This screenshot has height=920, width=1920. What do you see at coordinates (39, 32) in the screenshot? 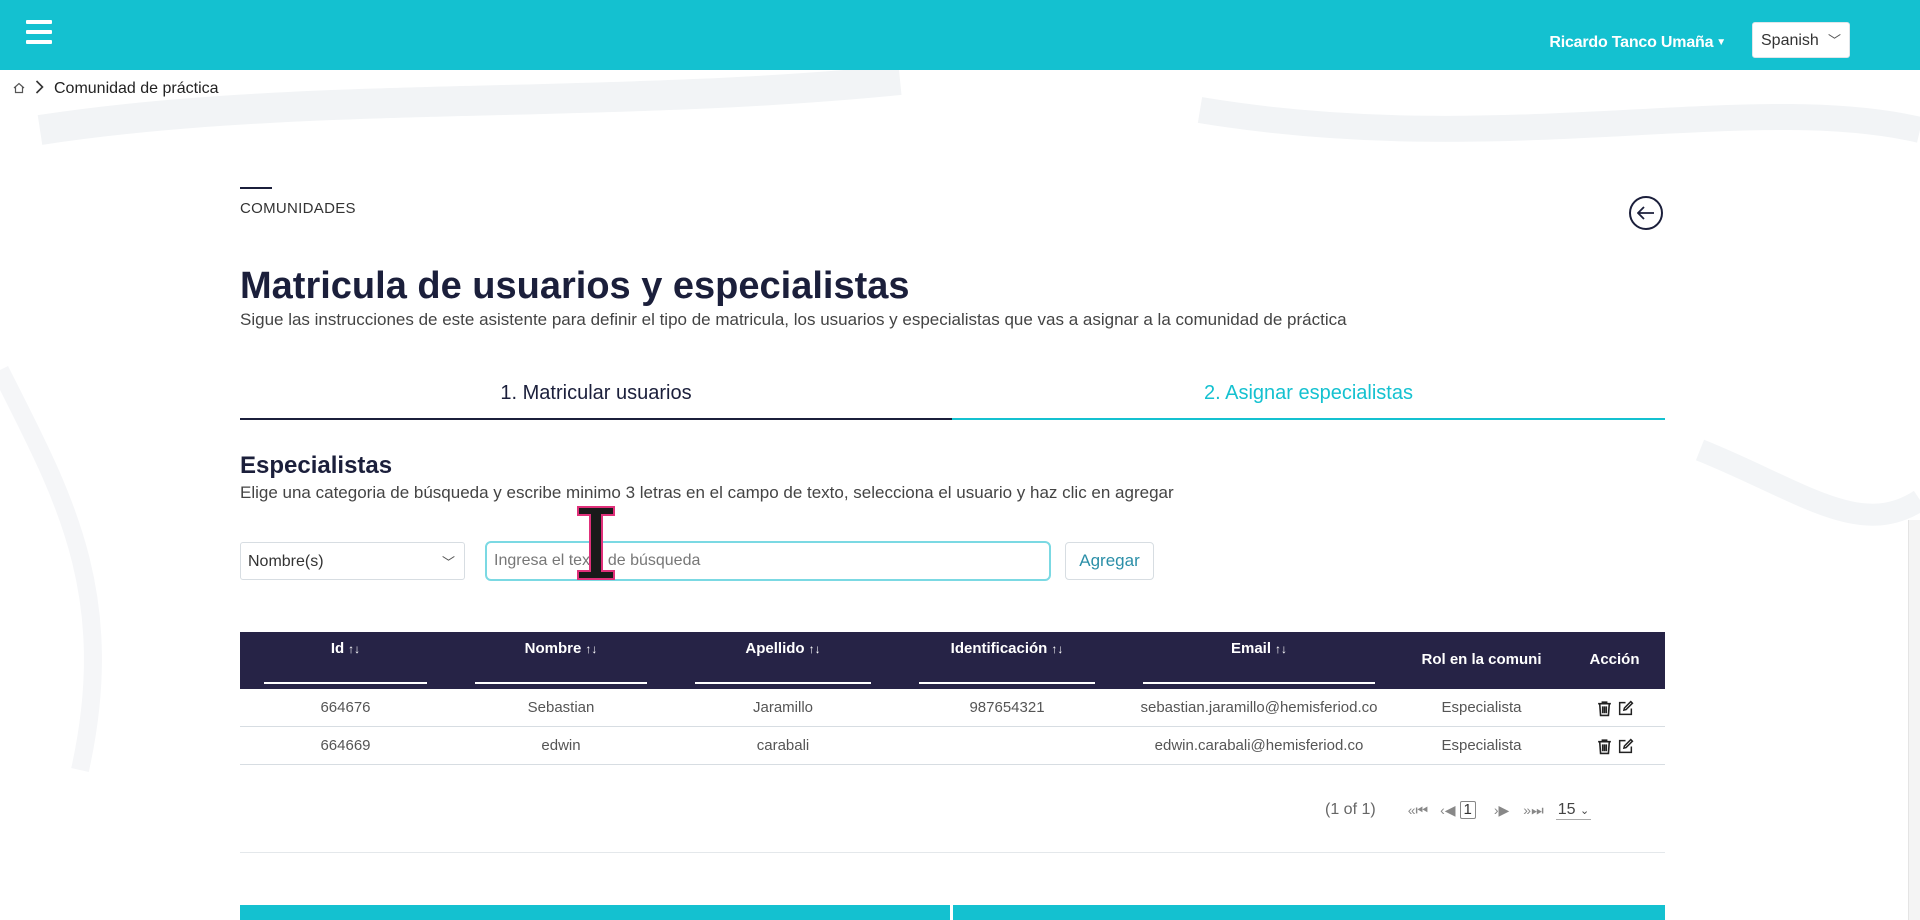
I see `menu-icon` at bounding box center [39, 32].